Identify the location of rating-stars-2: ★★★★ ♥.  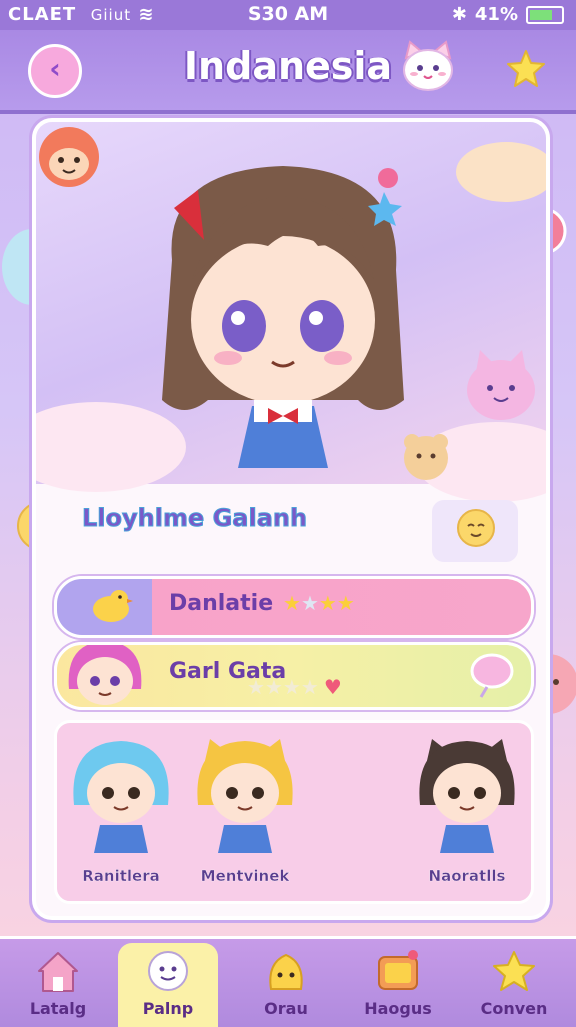
(294, 687).